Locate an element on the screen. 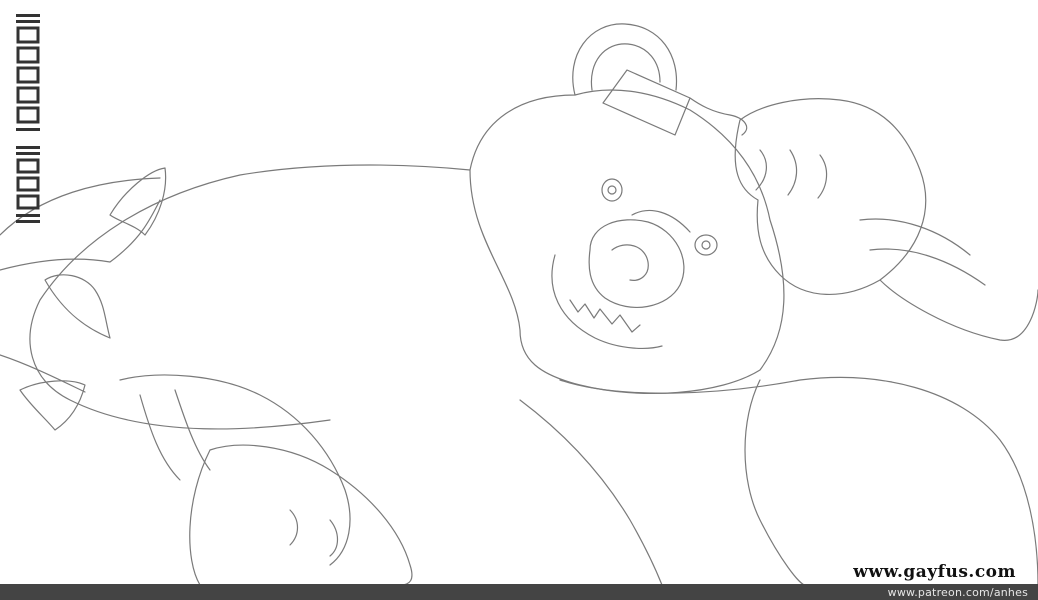  bear-mouth is located at coordinates (607, 301).